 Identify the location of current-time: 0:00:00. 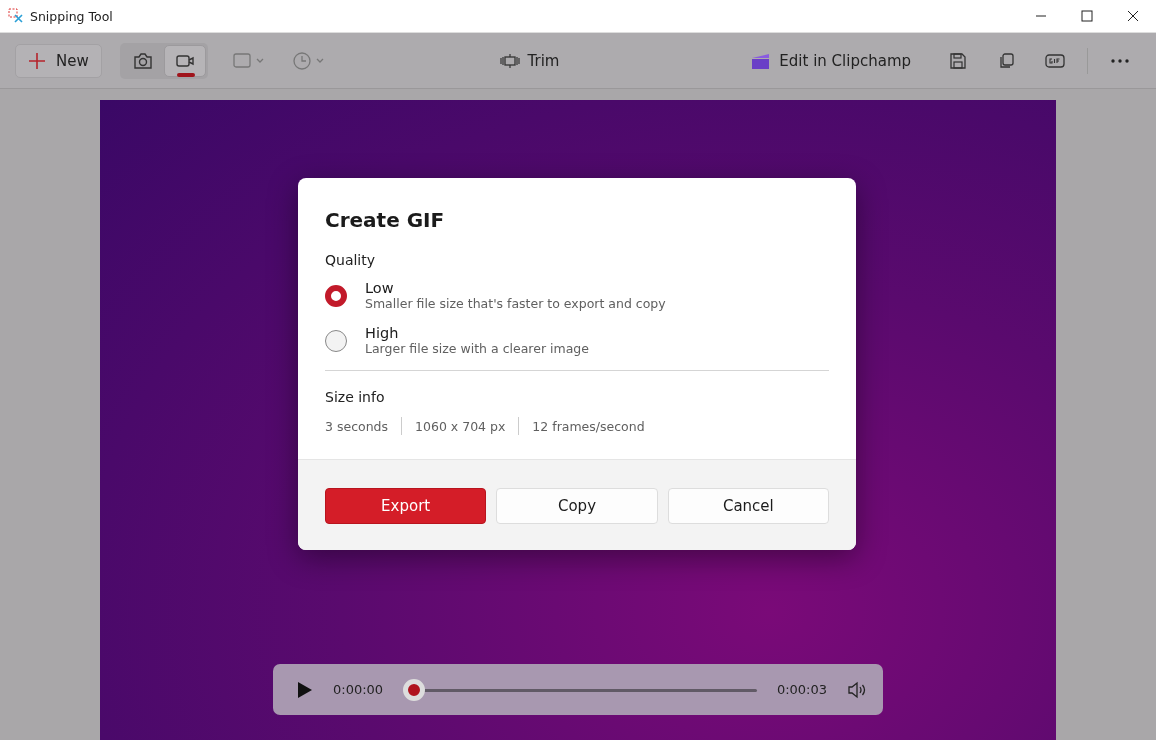
(358, 689).